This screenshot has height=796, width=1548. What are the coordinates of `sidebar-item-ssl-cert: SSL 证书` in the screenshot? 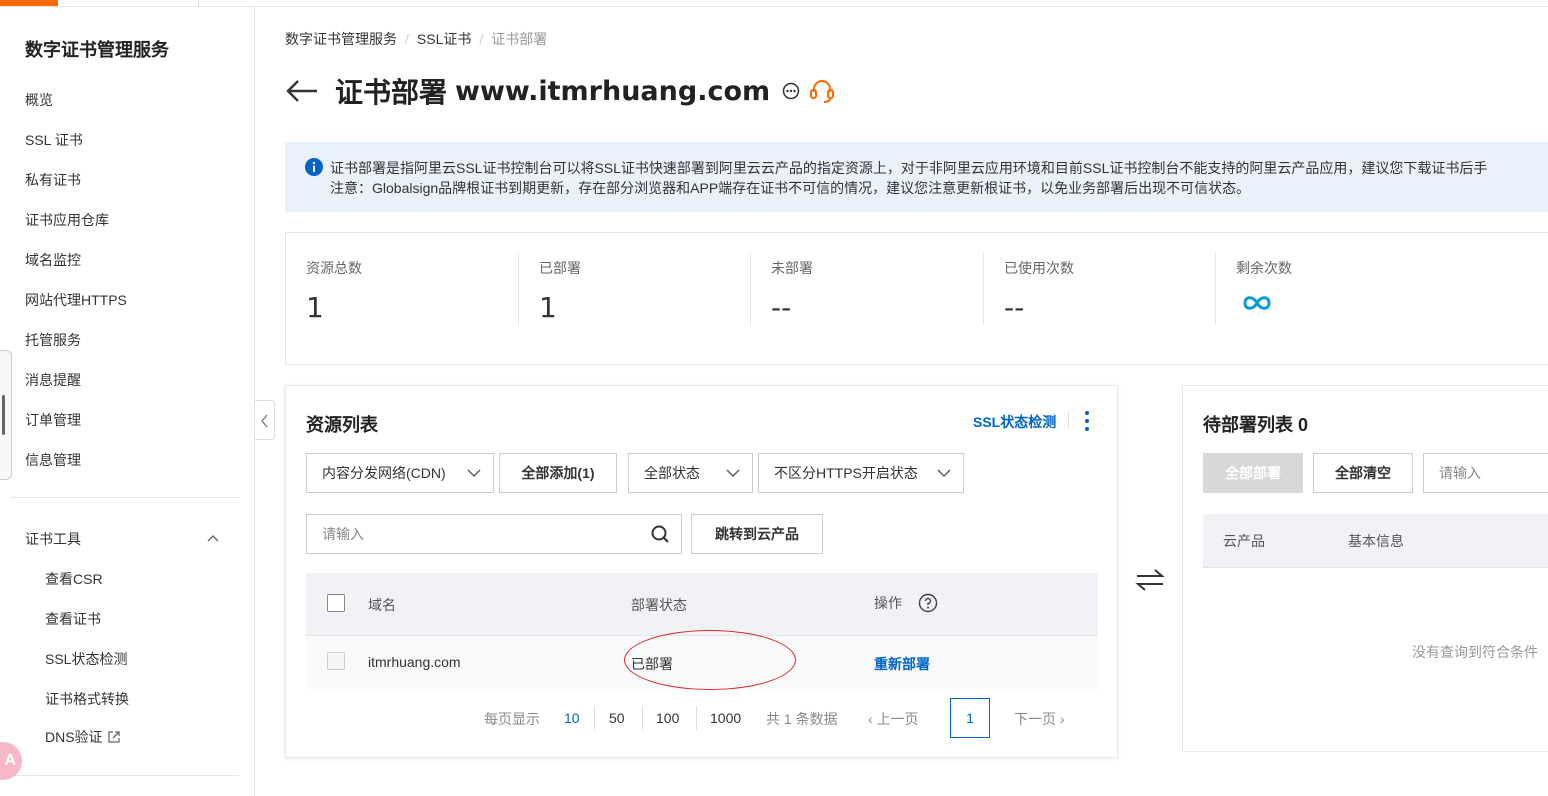 It's located at (54, 140).